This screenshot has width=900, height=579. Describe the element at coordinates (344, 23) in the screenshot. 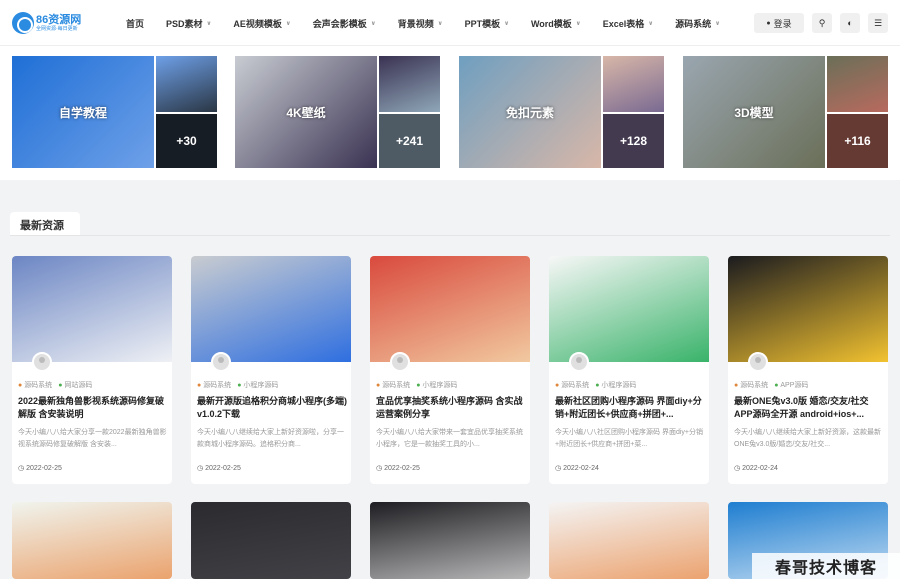

I see `nav-item: 会声会影模板 ∨` at that location.